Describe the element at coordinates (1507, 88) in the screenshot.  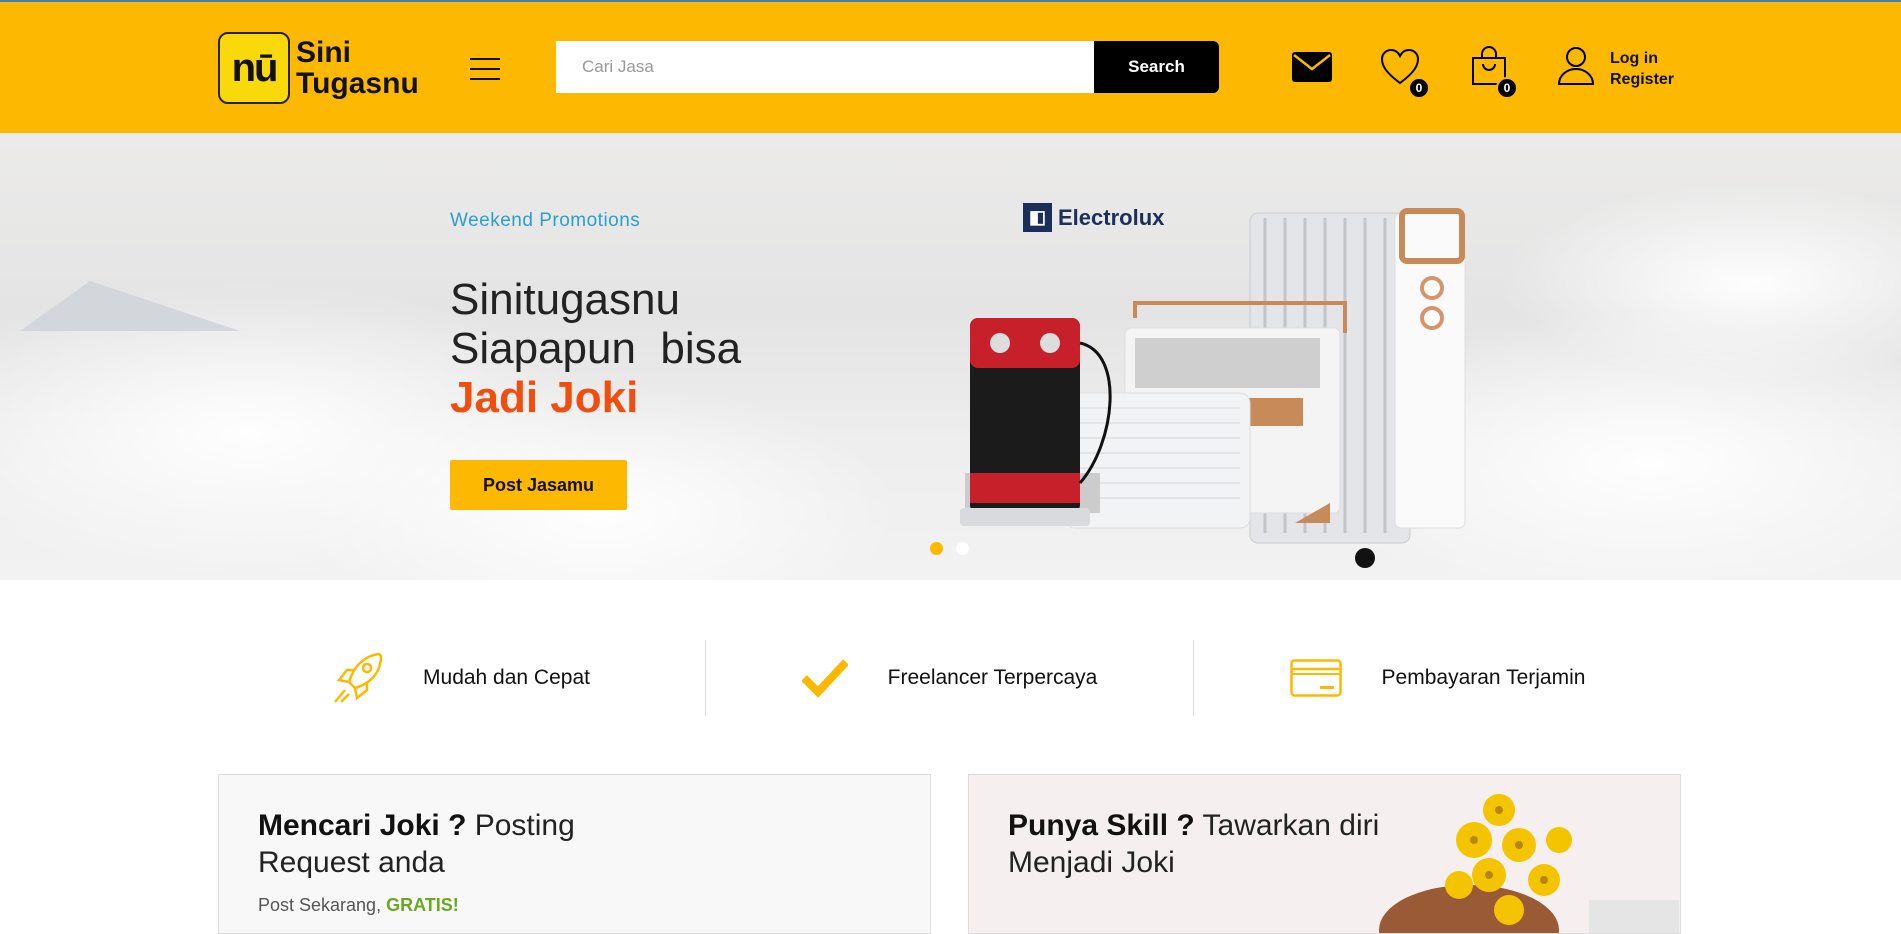
I see `cart-count: 0` at that location.